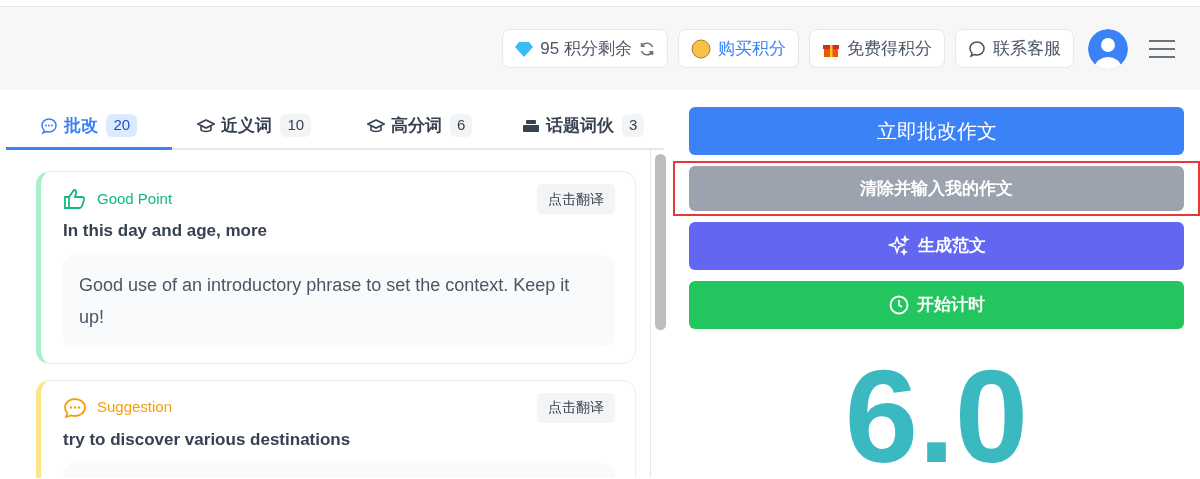 Image resolution: width=1200 pixels, height=479 pixels. What do you see at coordinates (936, 131) in the screenshot?
I see `review-essay-button: 立即批改作文` at bounding box center [936, 131].